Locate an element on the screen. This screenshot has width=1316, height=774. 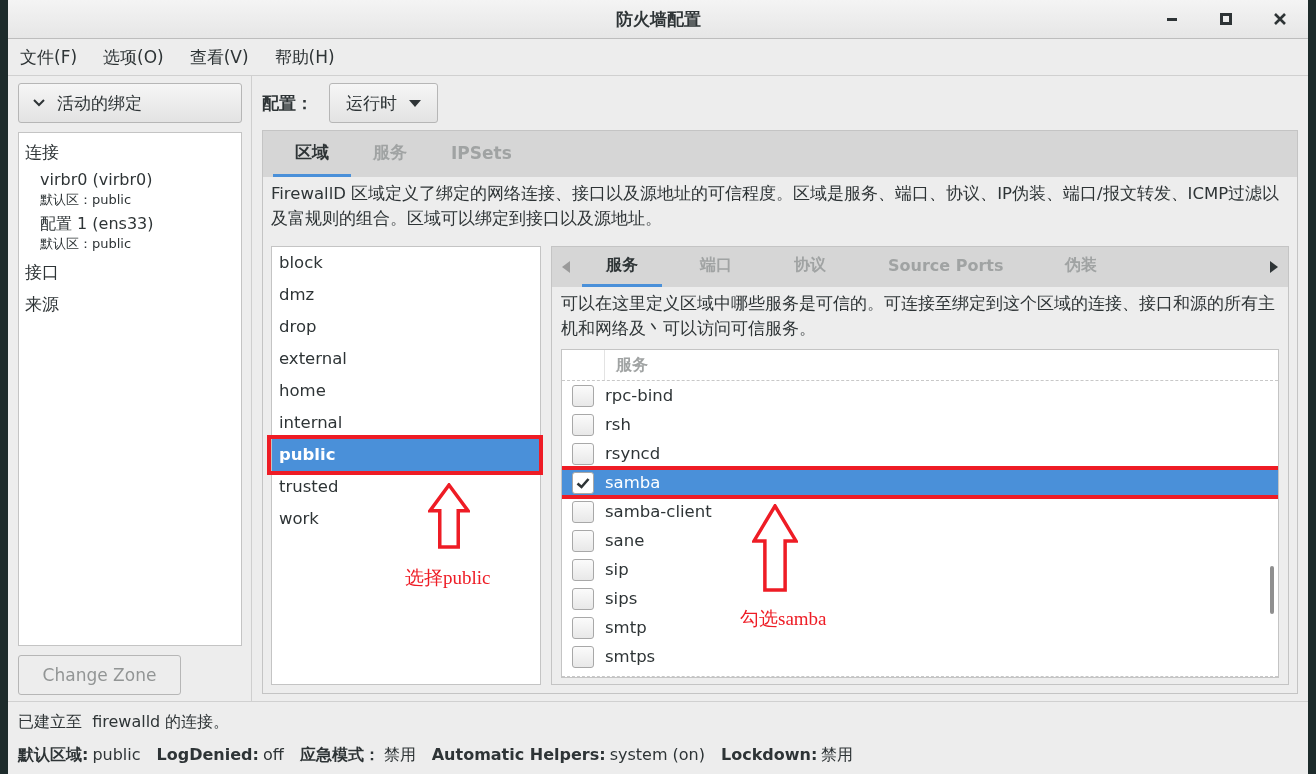
menu-item: 帮助(H) is located at coordinates (304, 57).